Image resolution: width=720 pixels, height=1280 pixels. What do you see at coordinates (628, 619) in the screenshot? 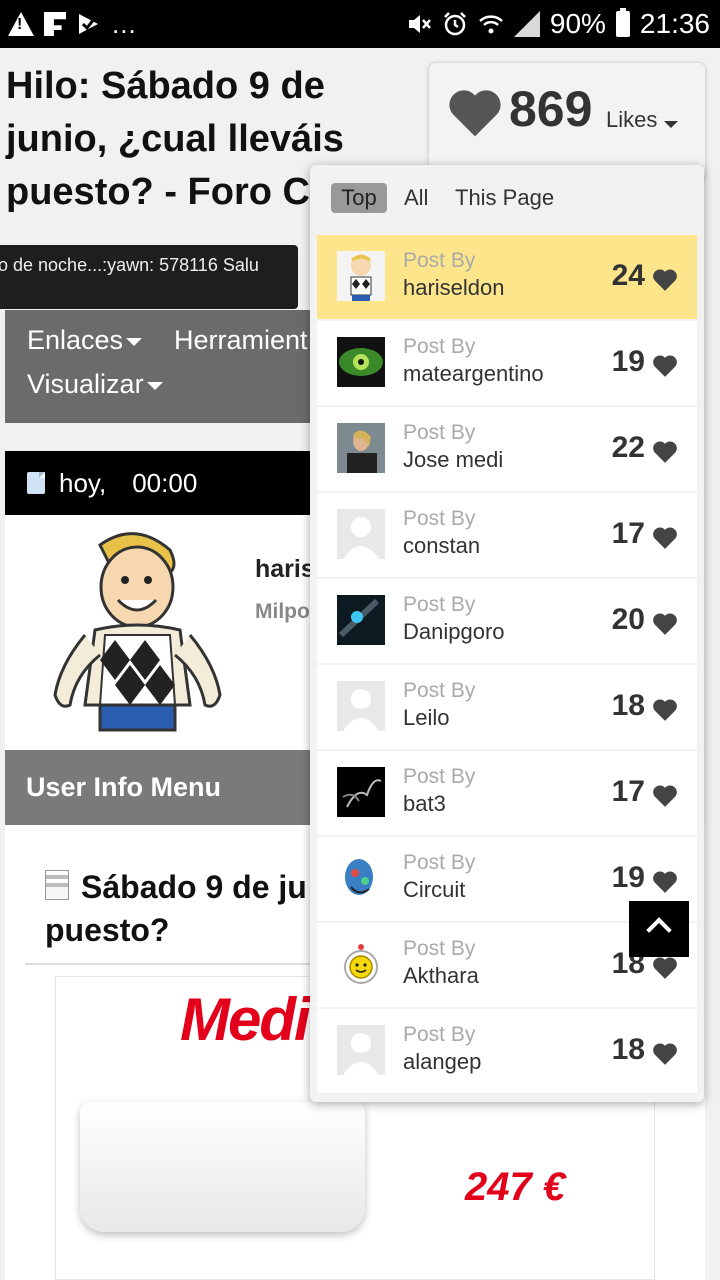
I see `row-like-count: 20` at bounding box center [628, 619].